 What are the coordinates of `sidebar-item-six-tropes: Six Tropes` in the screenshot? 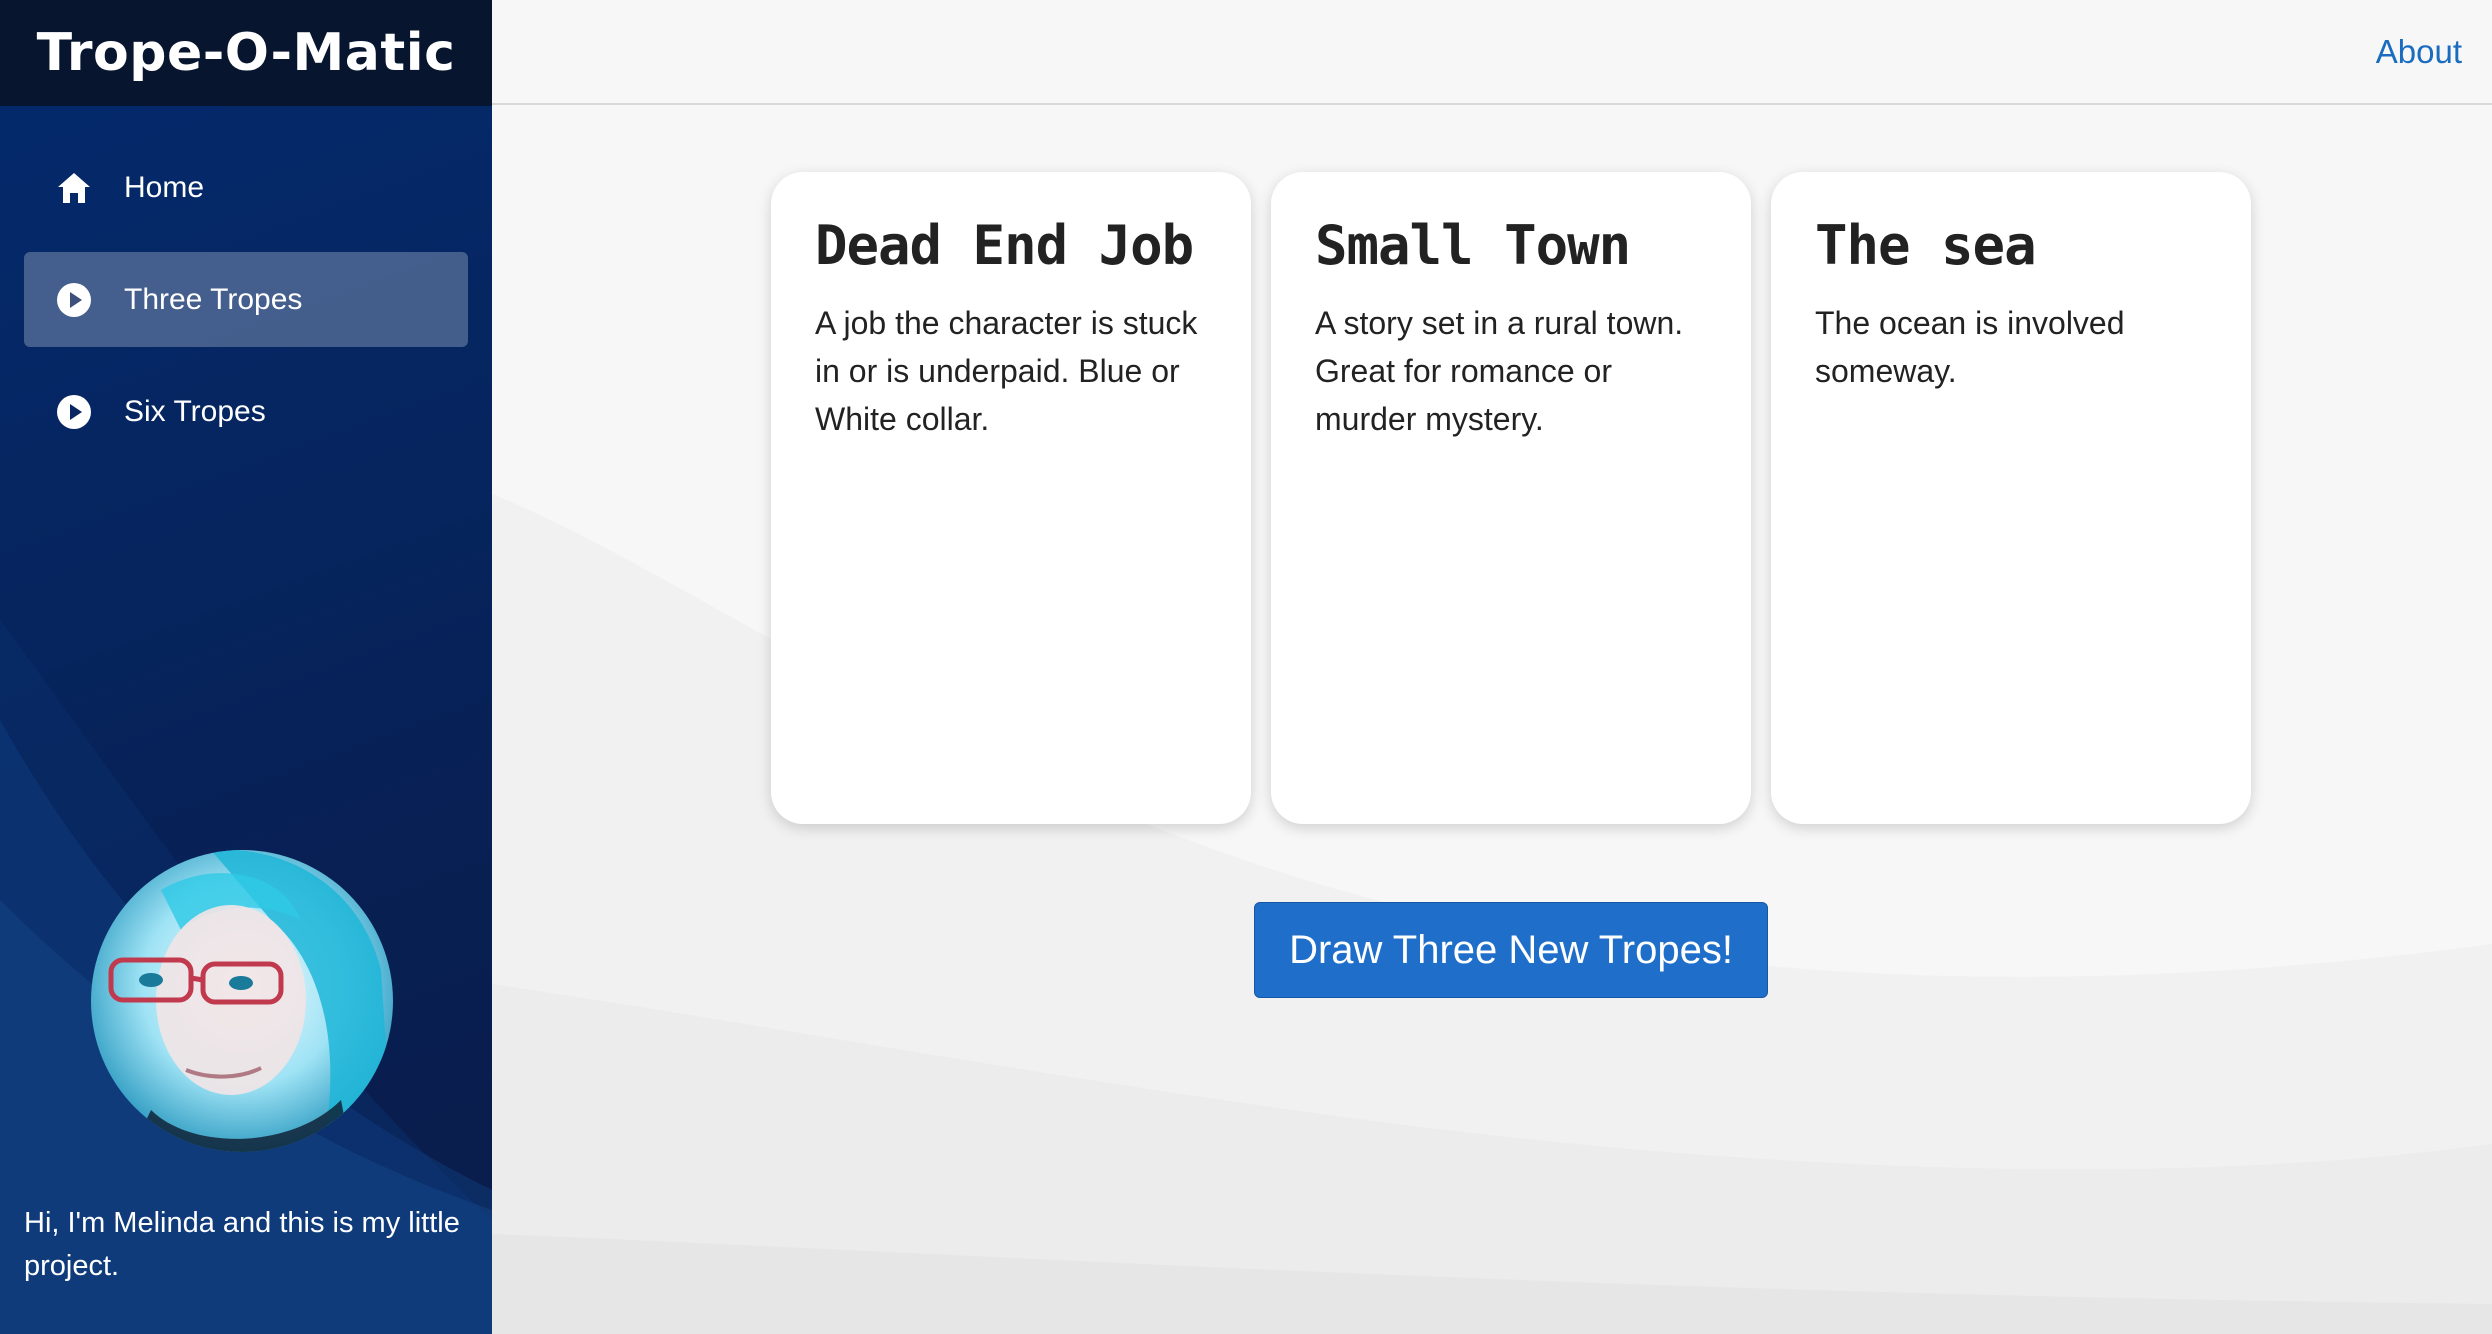 It's located at (246, 411).